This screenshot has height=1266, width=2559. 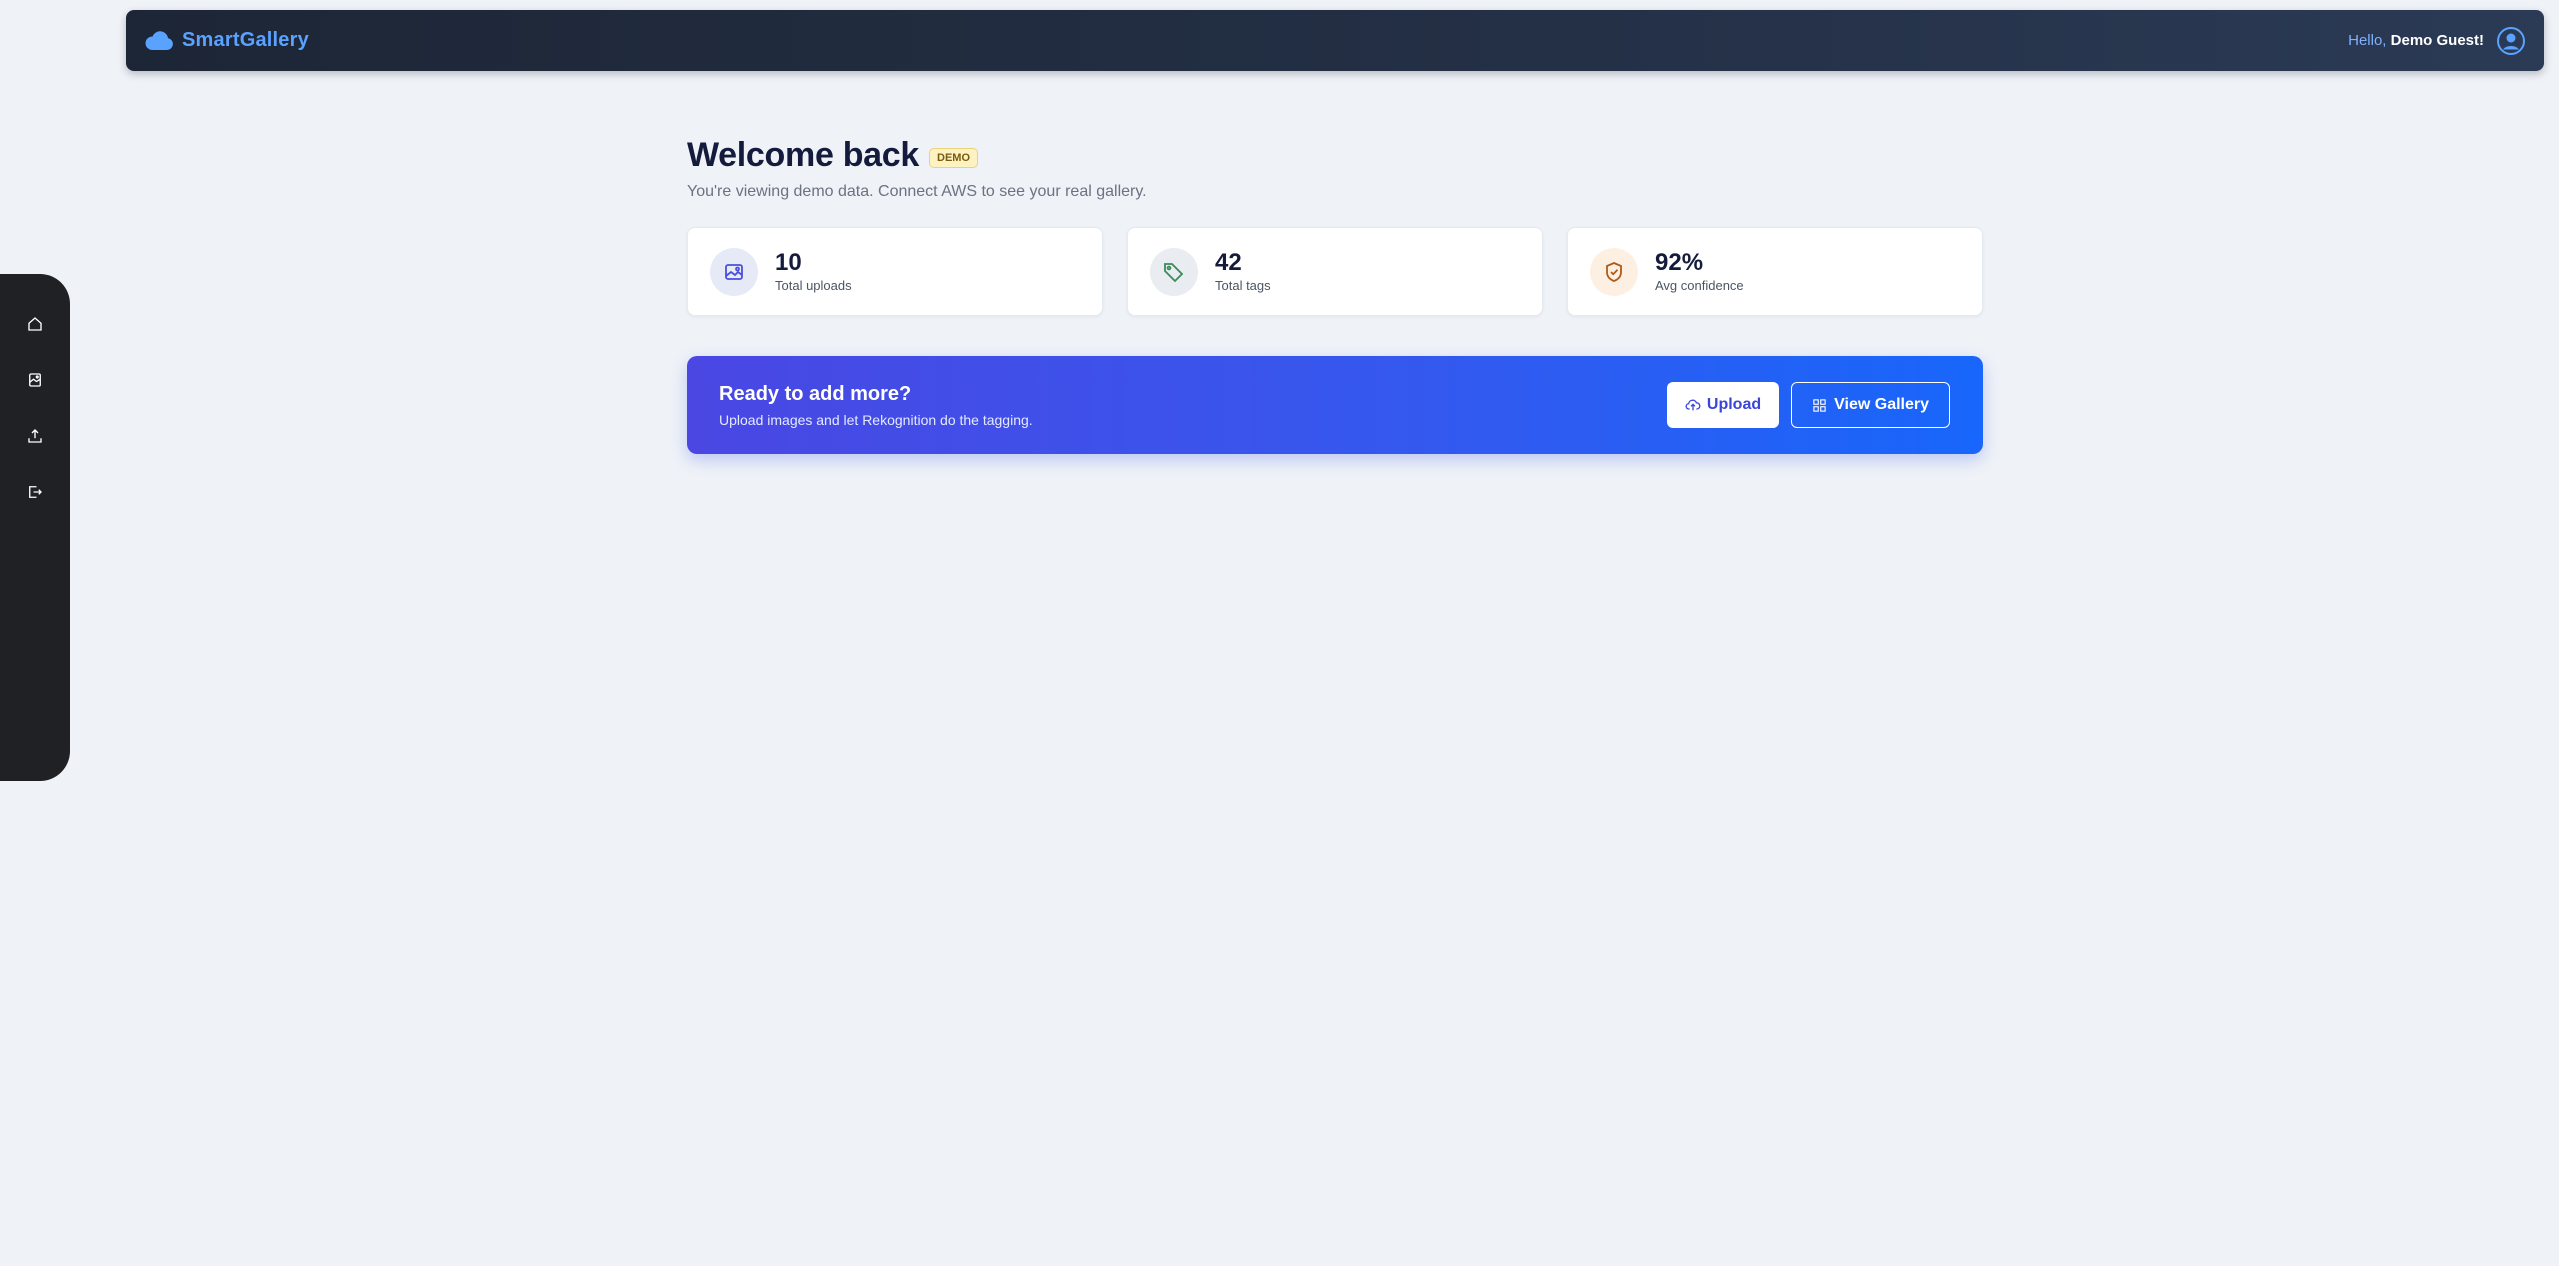 What do you see at coordinates (788, 262) in the screenshot?
I see `stat-value: 10` at bounding box center [788, 262].